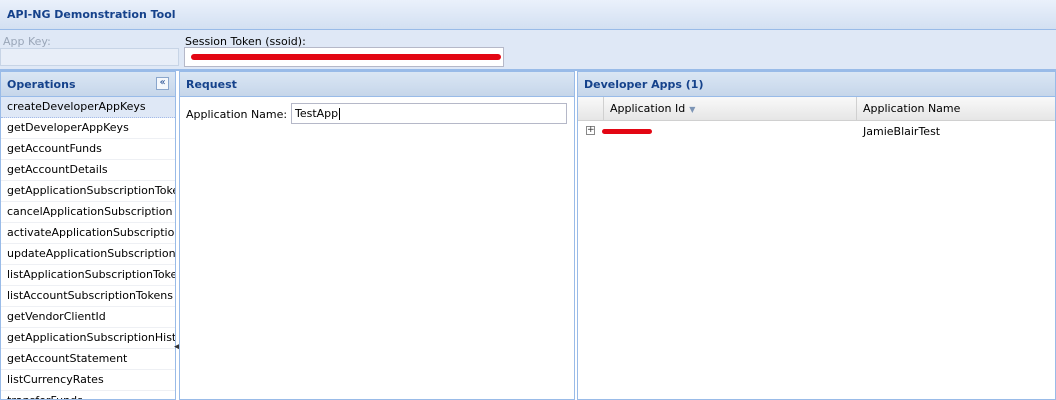  Describe the element at coordinates (41, 84) in the screenshot. I see `operations-title: Operations` at that location.